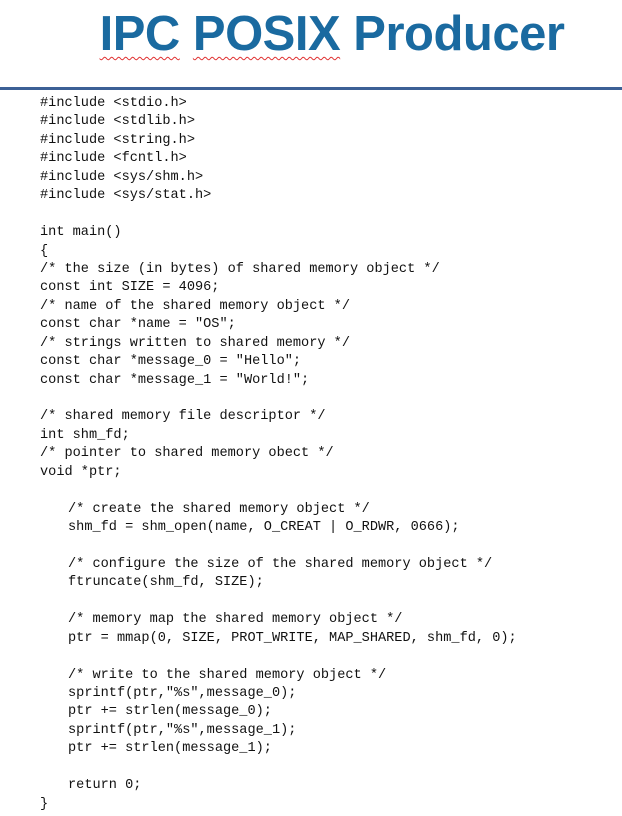 The width and height of the screenshot is (622, 816). What do you see at coordinates (113, 159) in the screenshot?
I see `code-line: #include <fcntl.h>` at bounding box center [113, 159].